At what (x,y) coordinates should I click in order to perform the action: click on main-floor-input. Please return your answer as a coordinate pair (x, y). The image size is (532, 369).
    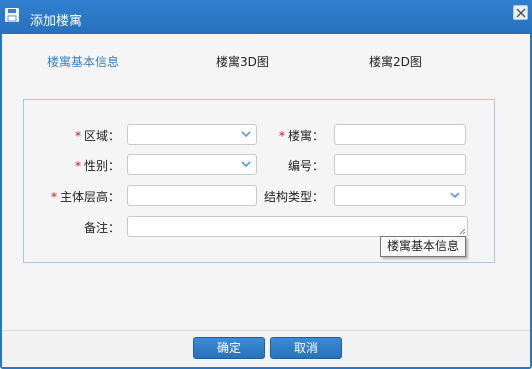
    Looking at the image, I should click on (192, 195).